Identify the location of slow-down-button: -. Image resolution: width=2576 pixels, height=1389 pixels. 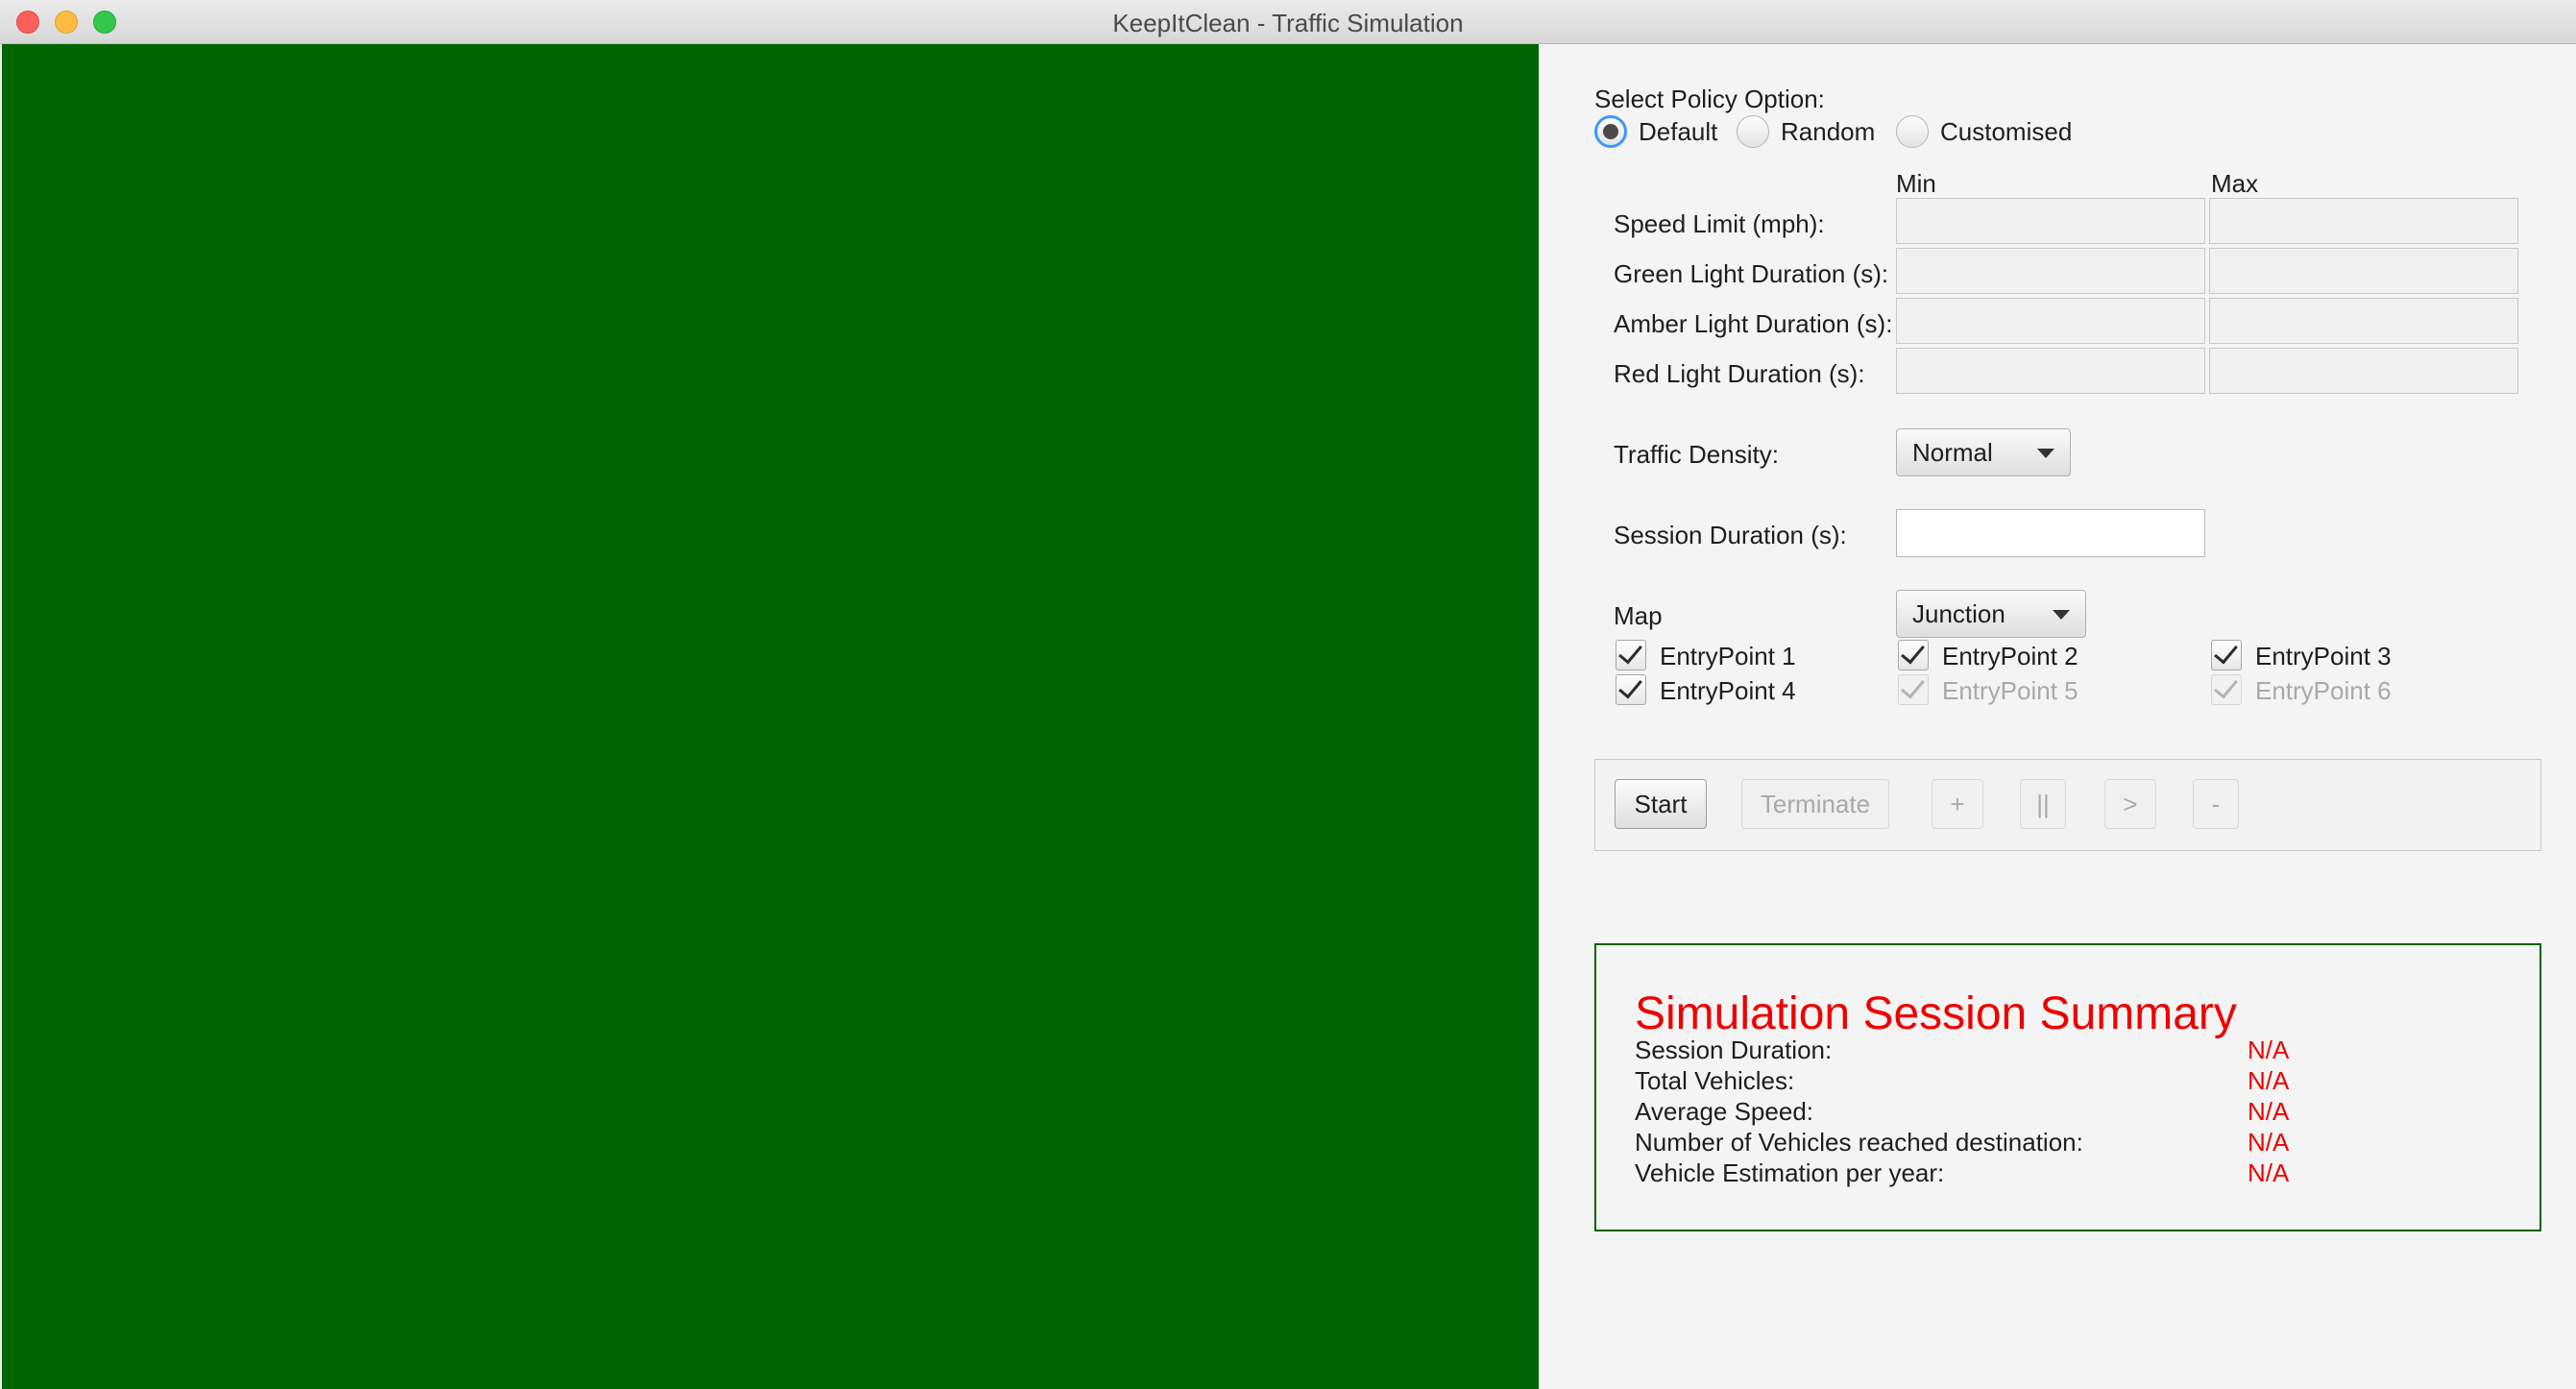
(2216, 804).